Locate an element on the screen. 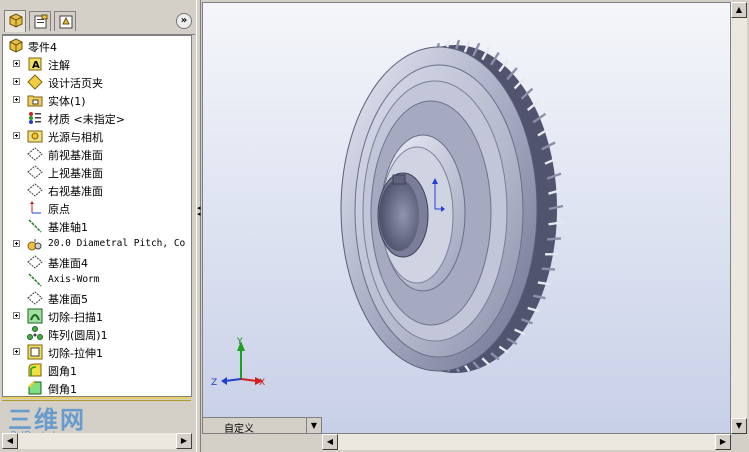 Image resolution: width=749 pixels, height=452 pixels. feature-manager-icon is located at coordinates (16, 20).